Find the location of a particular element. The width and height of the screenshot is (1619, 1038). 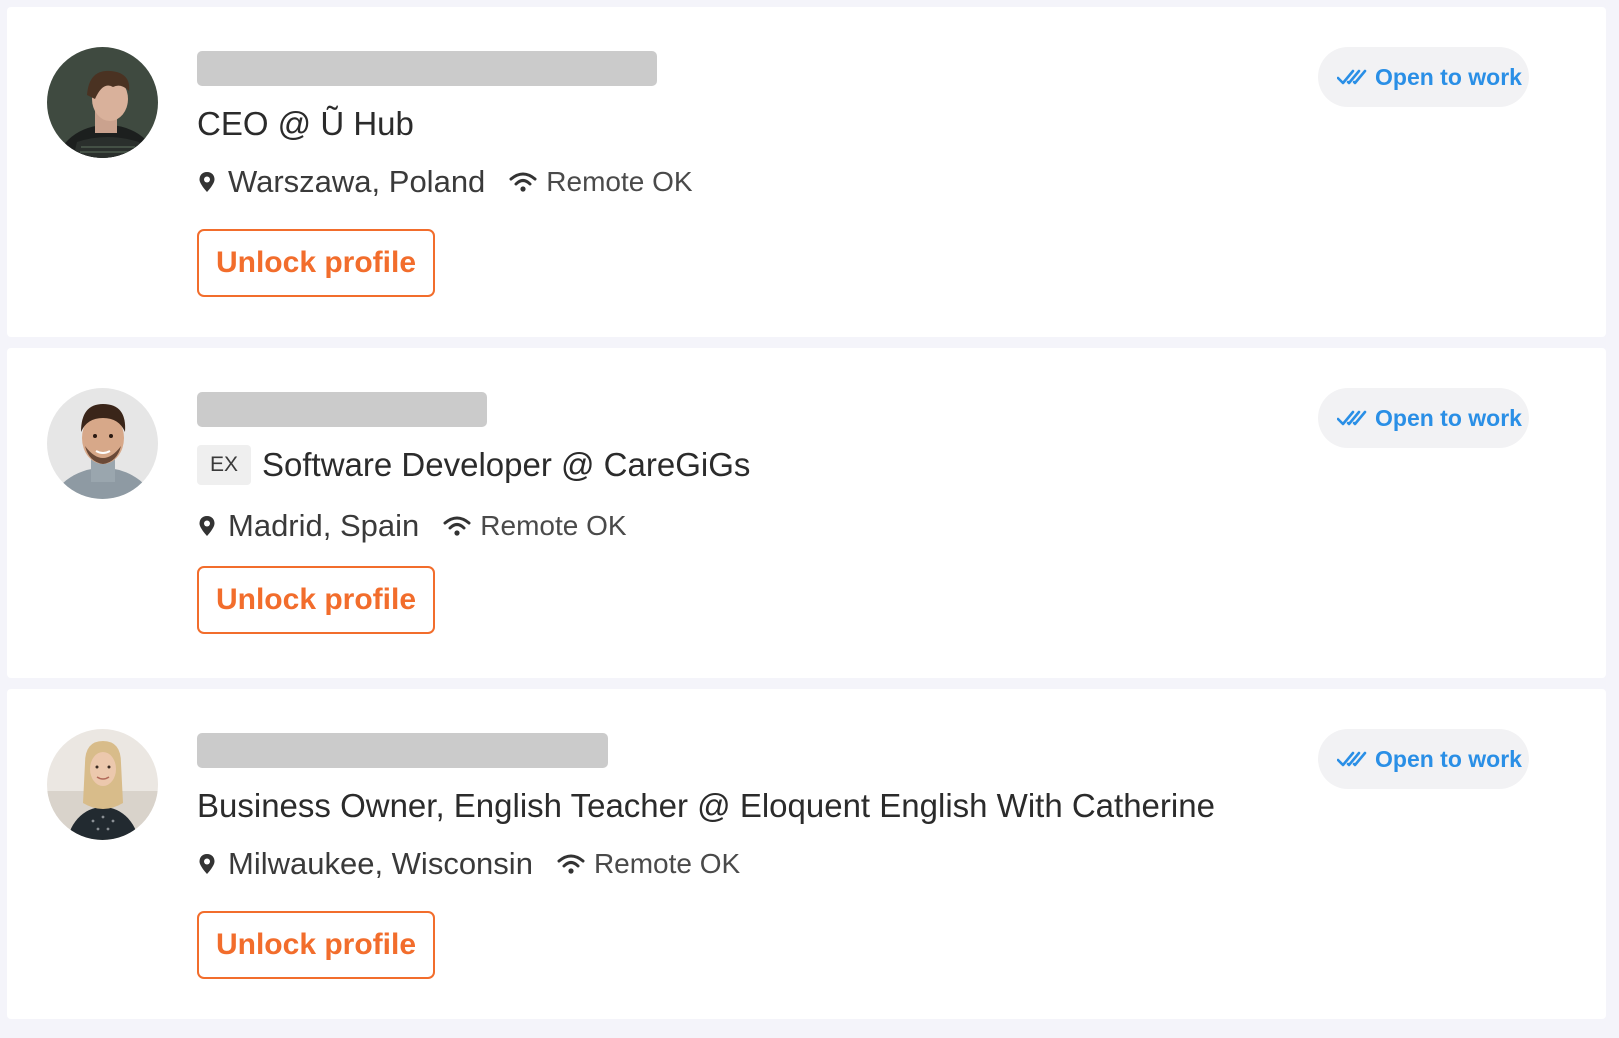

location-text: Warszawa, Poland is located at coordinates (357, 181).